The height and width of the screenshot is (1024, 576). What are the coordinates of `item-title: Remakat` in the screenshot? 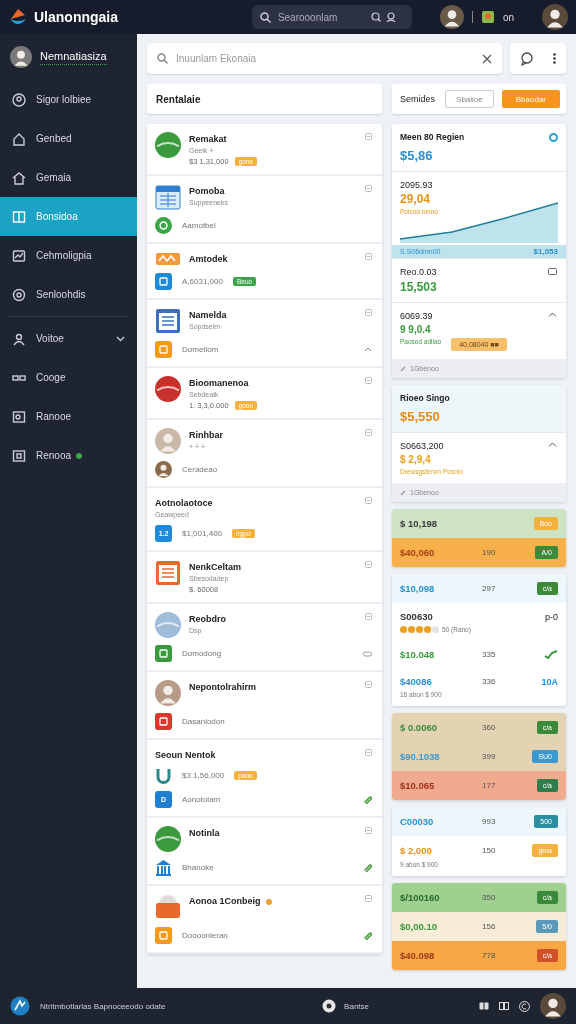 It's located at (208, 139).